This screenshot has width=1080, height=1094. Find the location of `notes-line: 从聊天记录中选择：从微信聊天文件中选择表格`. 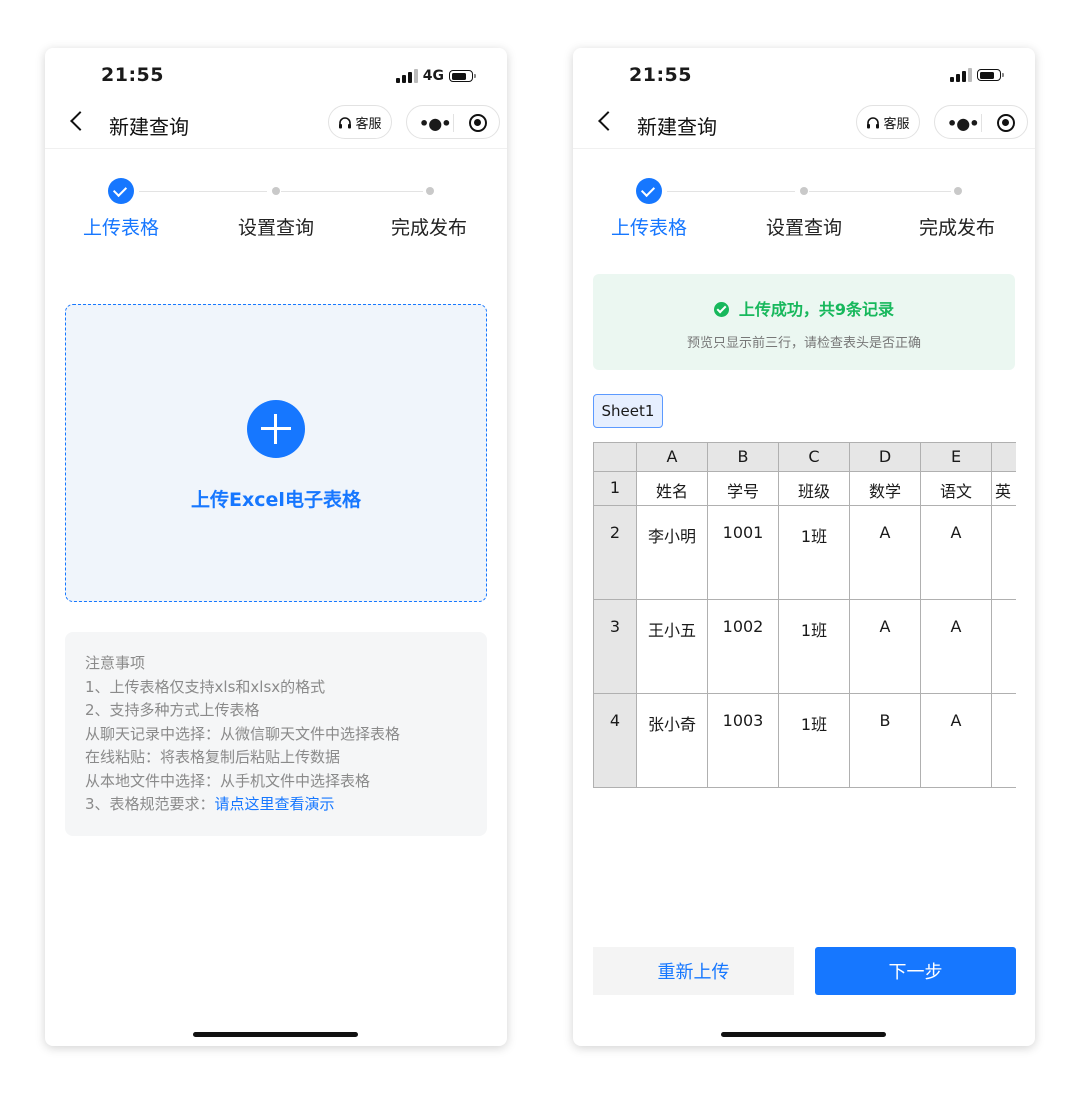

notes-line: 从聊天记录中选择：从微信聊天文件中选择表格 is located at coordinates (243, 733).